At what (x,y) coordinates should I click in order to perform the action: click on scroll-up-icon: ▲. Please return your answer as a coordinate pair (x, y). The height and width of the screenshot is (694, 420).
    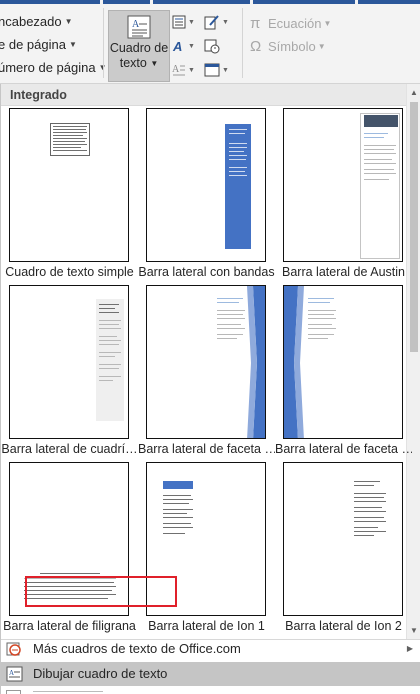
    Looking at the image, I should click on (414, 93).